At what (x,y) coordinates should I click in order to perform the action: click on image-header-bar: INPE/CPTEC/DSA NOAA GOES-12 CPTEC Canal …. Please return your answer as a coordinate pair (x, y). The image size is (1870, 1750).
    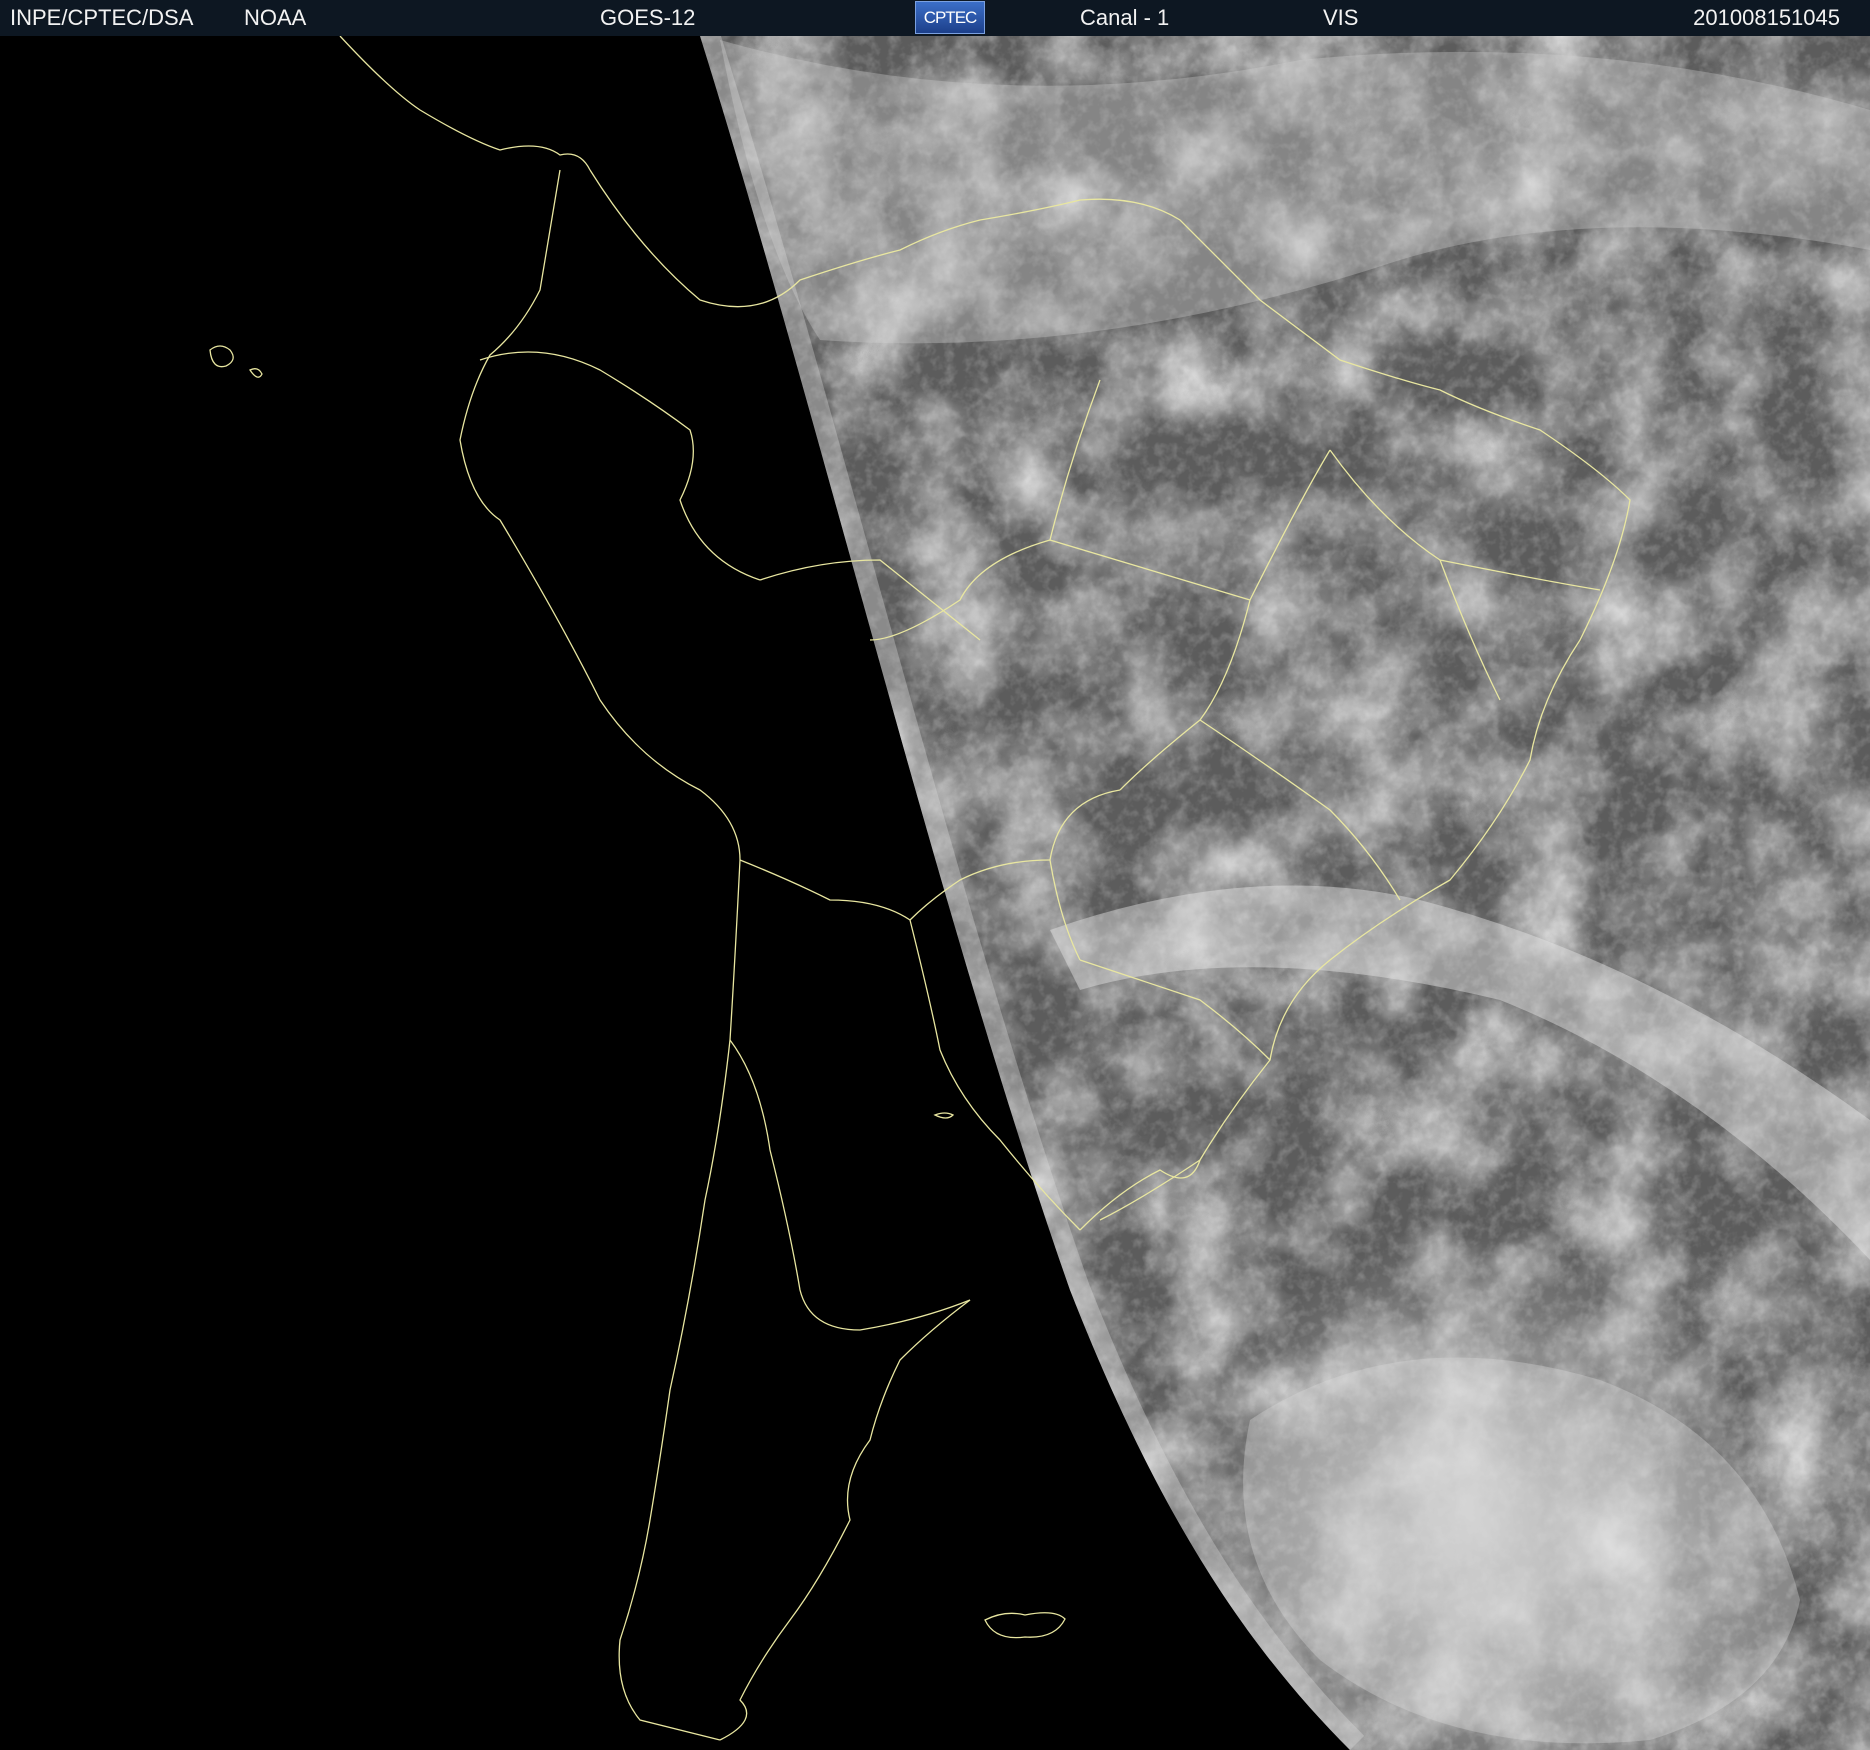
    Looking at the image, I should click on (935, 18).